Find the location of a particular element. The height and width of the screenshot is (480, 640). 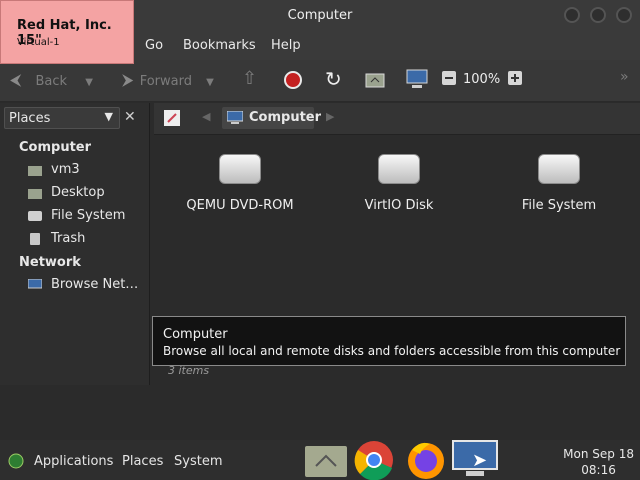

chrome-icon is located at coordinates (373, 460).